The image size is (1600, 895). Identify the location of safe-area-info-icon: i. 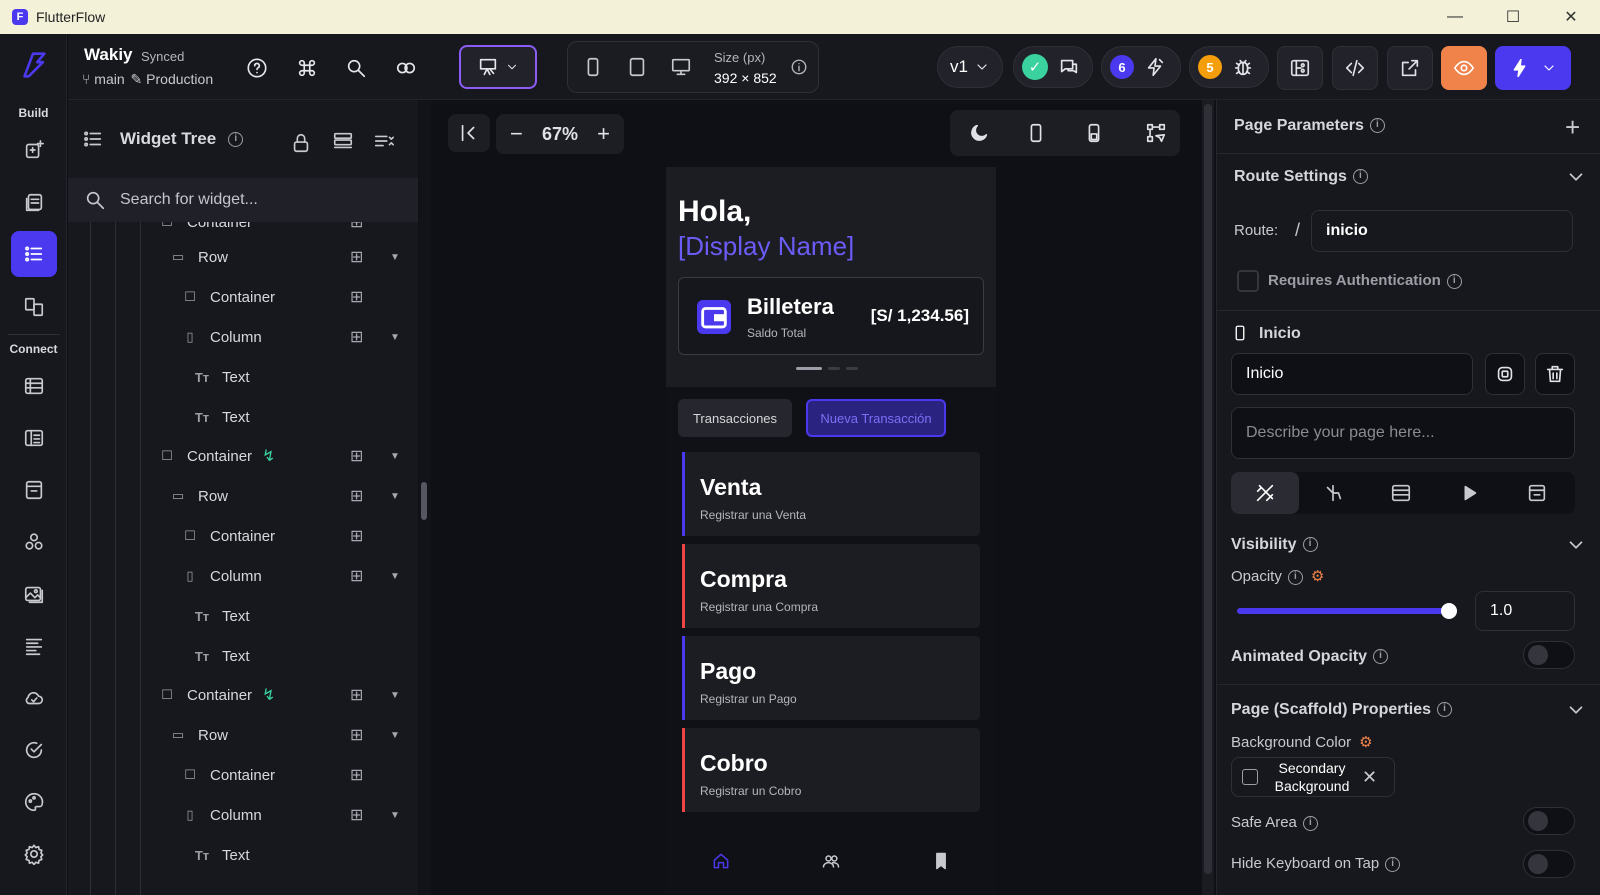
(1310, 823).